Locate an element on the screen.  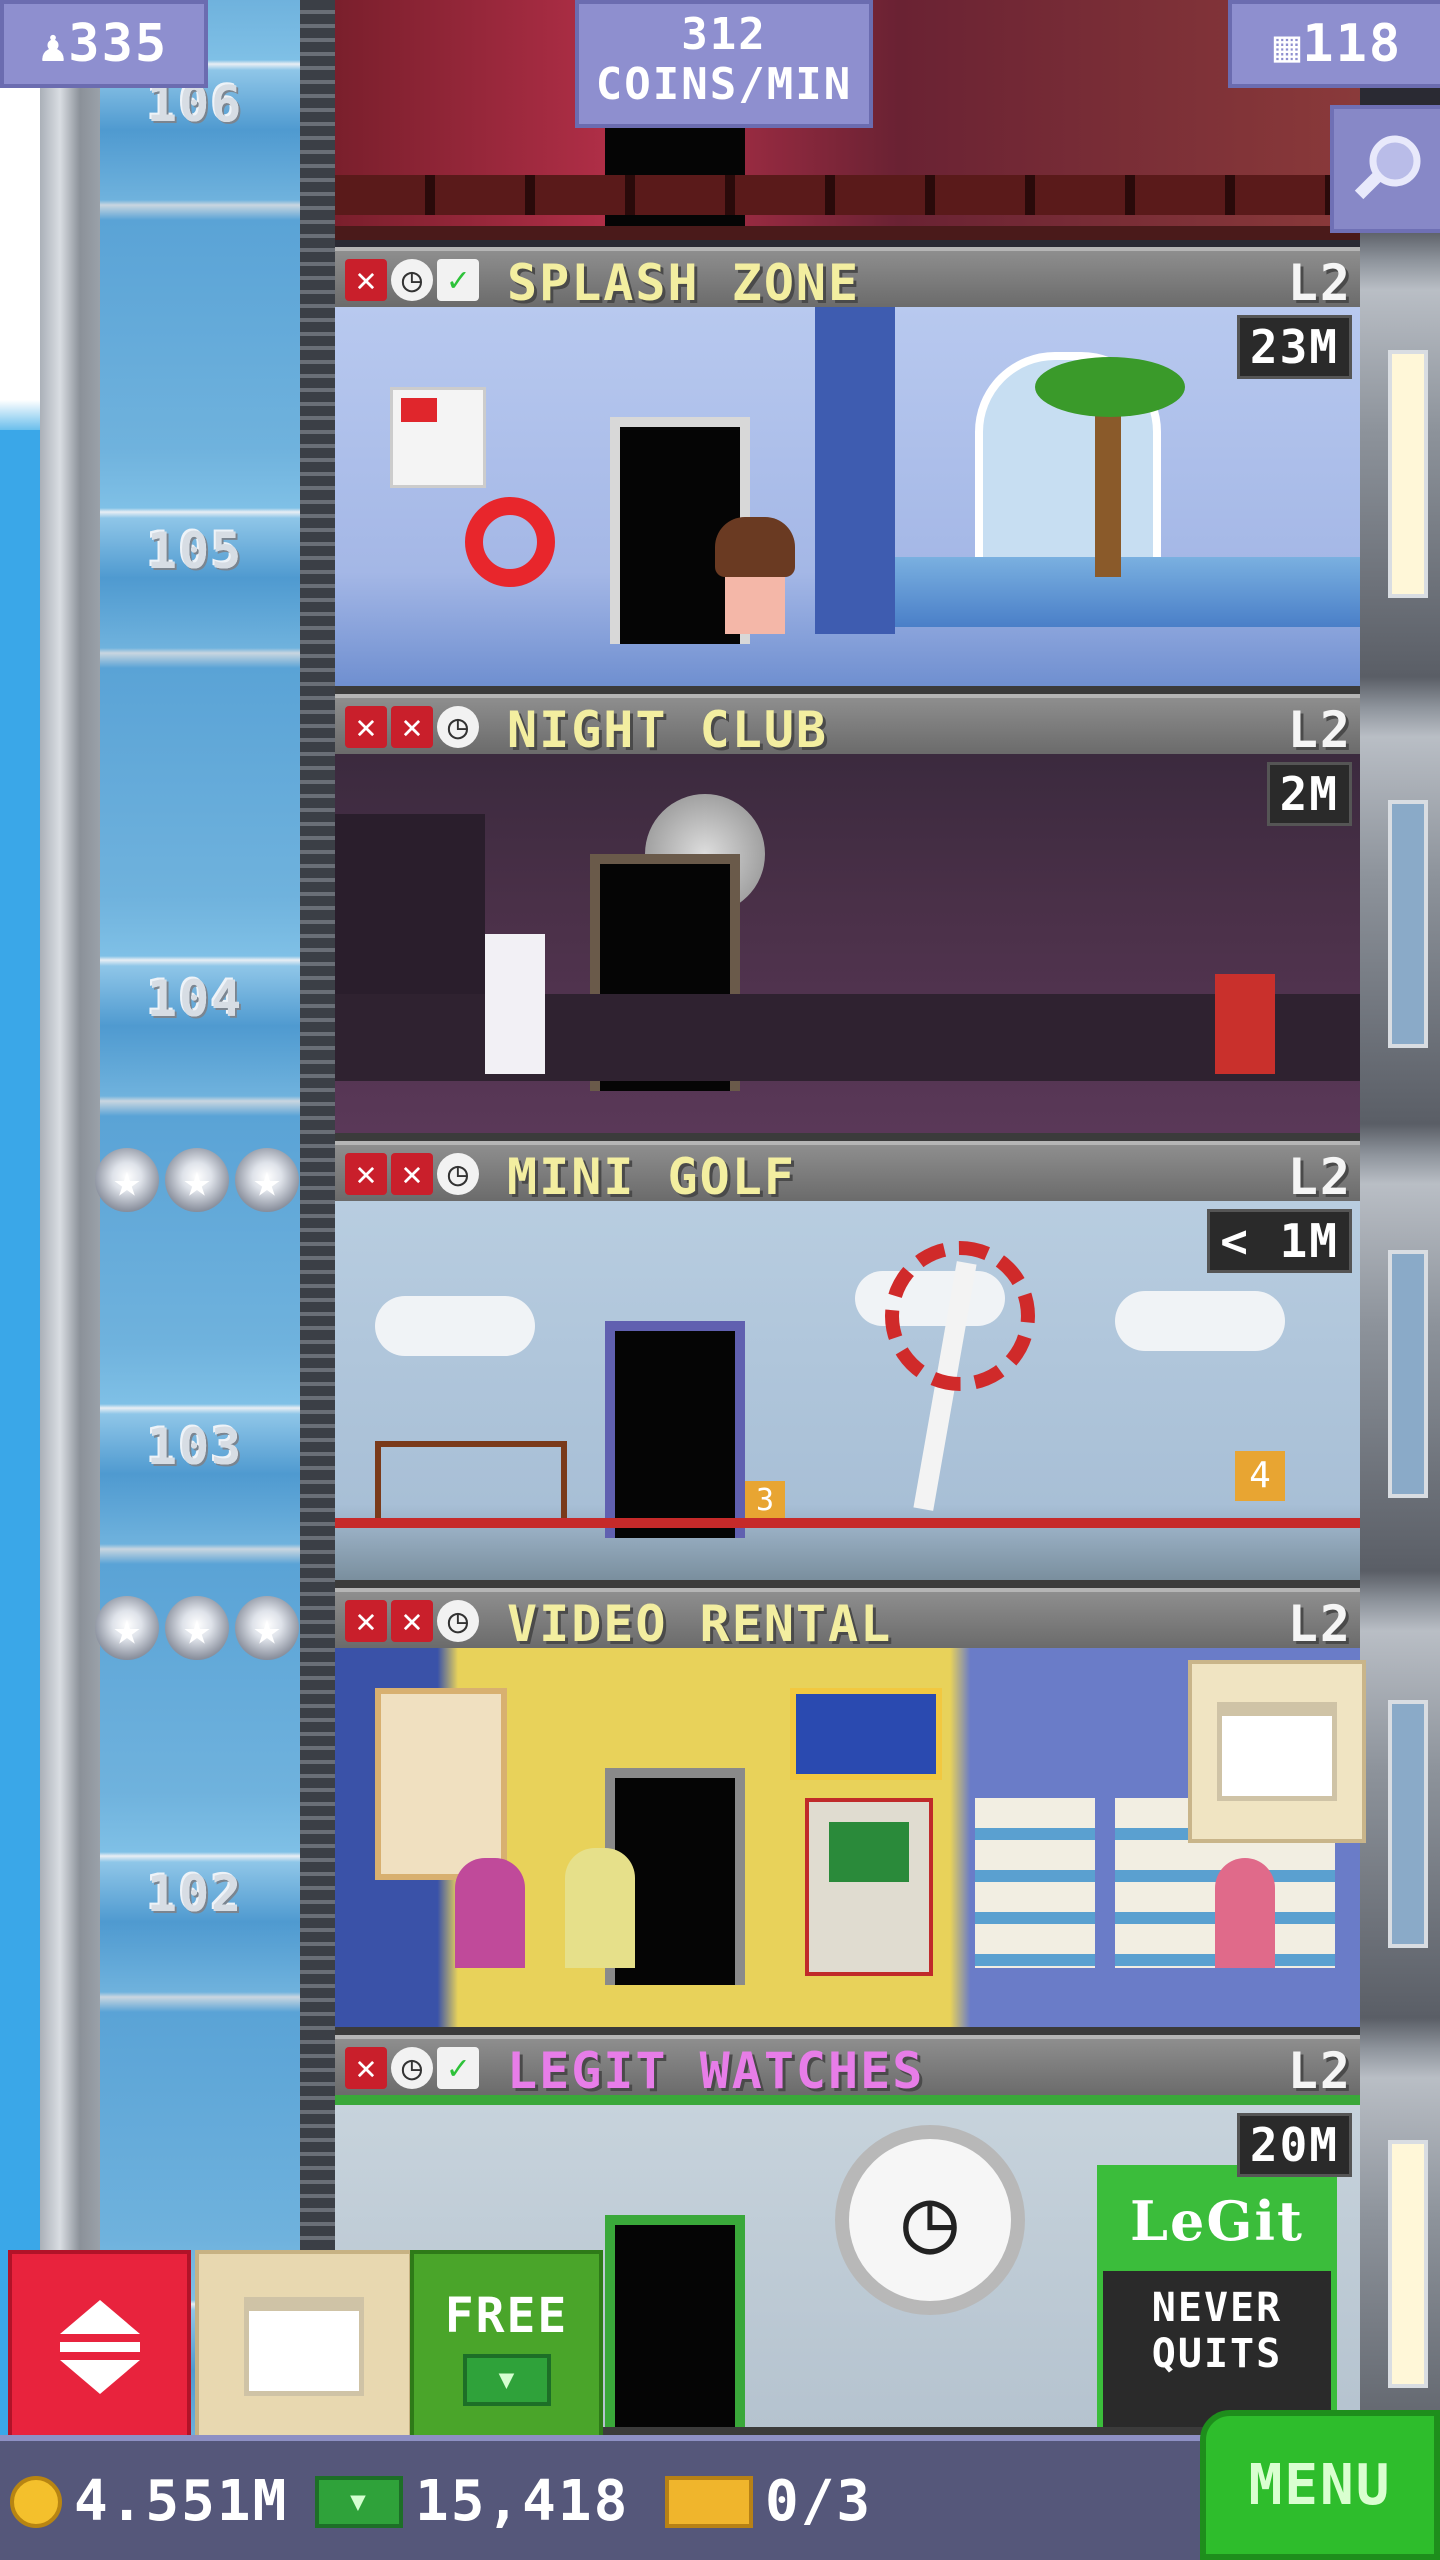
floor-number: 105 is located at coordinates (195, 551).